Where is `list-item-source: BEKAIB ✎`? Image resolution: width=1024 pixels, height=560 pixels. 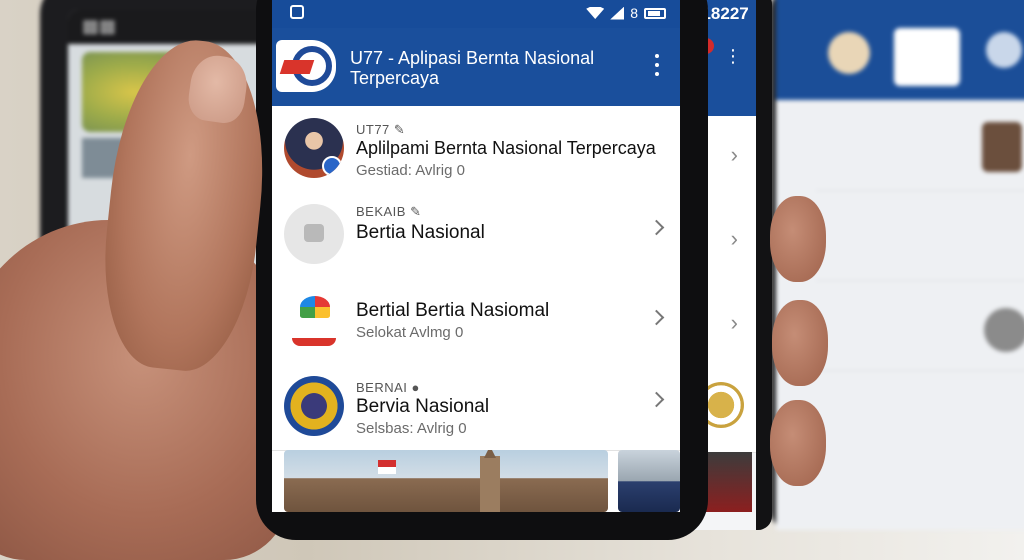 list-item-source: BEKAIB ✎ is located at coordinates (389, 211).